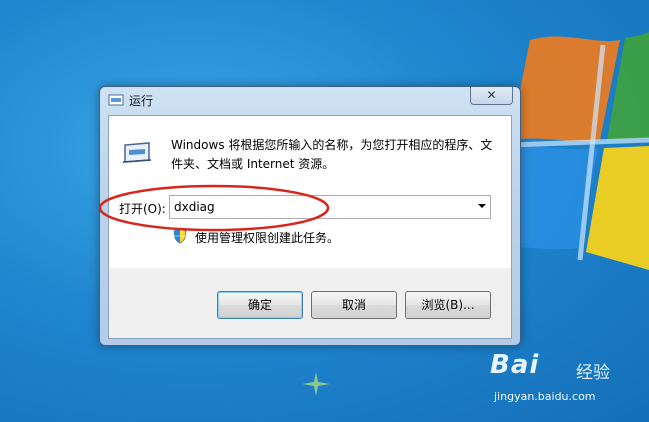  I want to click on watermark-suffix: 经验, so click(593, 373).